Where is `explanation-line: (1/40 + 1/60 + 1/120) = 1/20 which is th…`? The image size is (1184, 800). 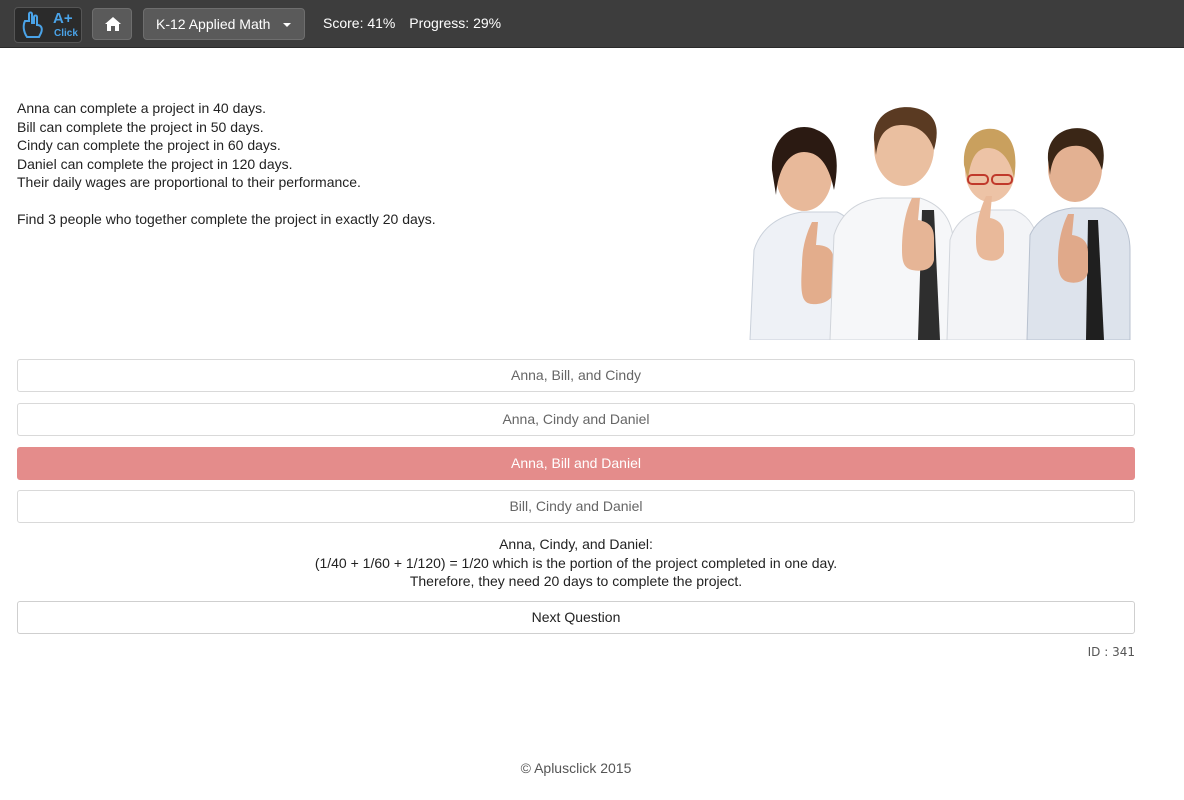 explanation-line: (1/40 + 1/60 + 1/120) = 1/20 which is th… is located at coordinates (576, 562).